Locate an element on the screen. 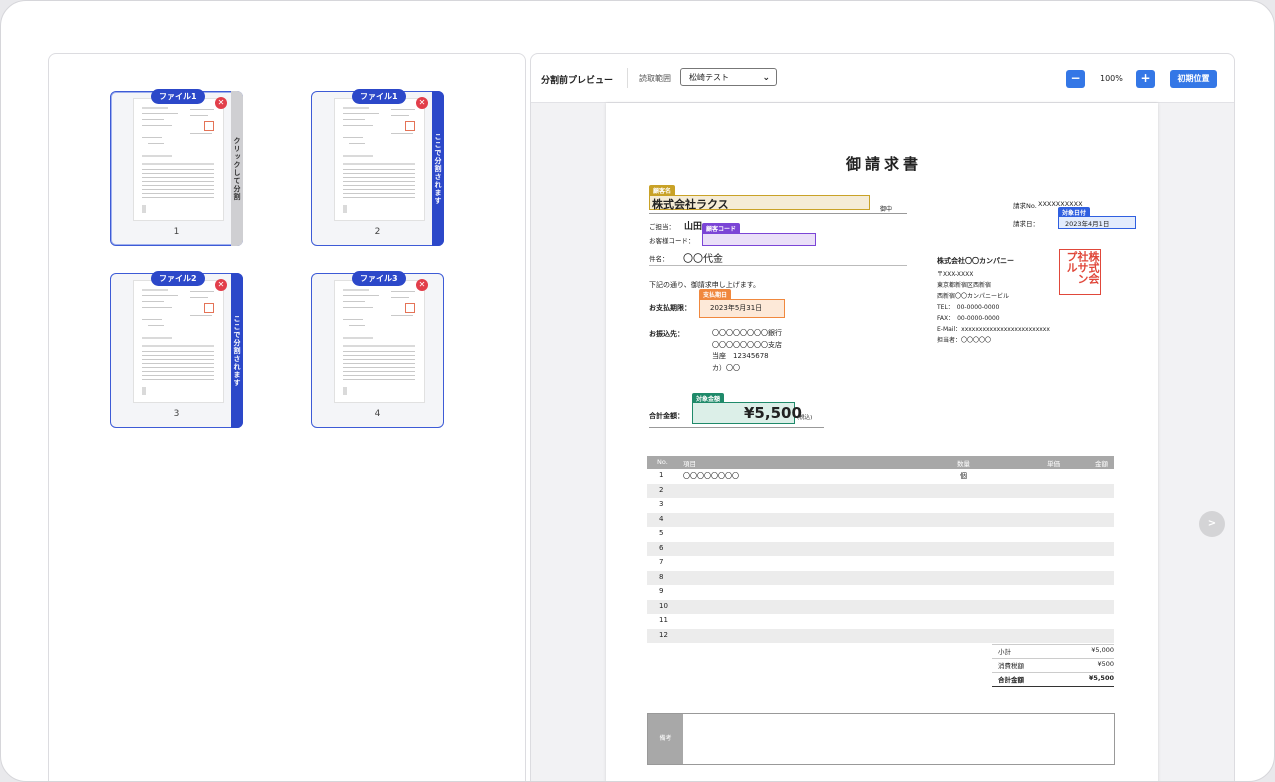 The width and height of the screenshot is (1275, 782). grand-line is located at coordinates (1053, 672).